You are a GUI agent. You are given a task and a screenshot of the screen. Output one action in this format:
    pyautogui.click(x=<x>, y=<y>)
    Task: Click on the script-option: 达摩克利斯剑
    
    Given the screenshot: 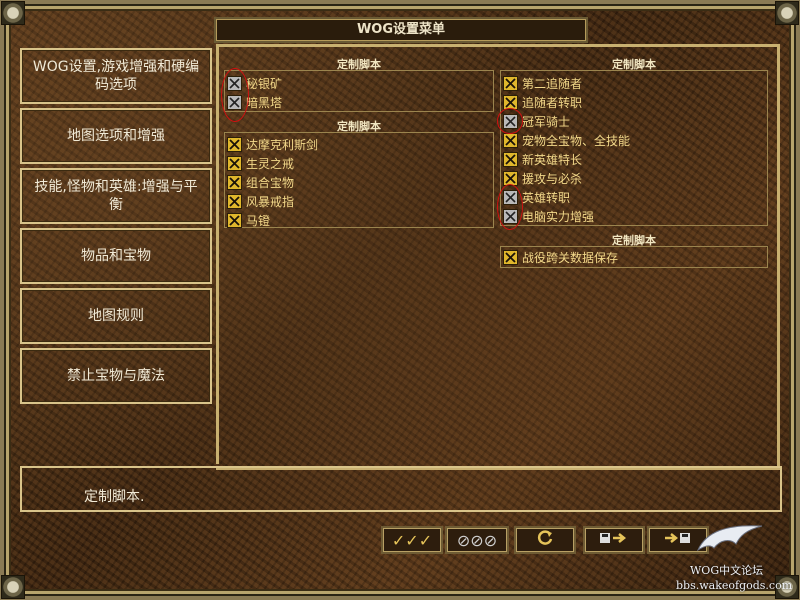 What is the action you would take?
    pyautogui.click(x=272, y=144)
    